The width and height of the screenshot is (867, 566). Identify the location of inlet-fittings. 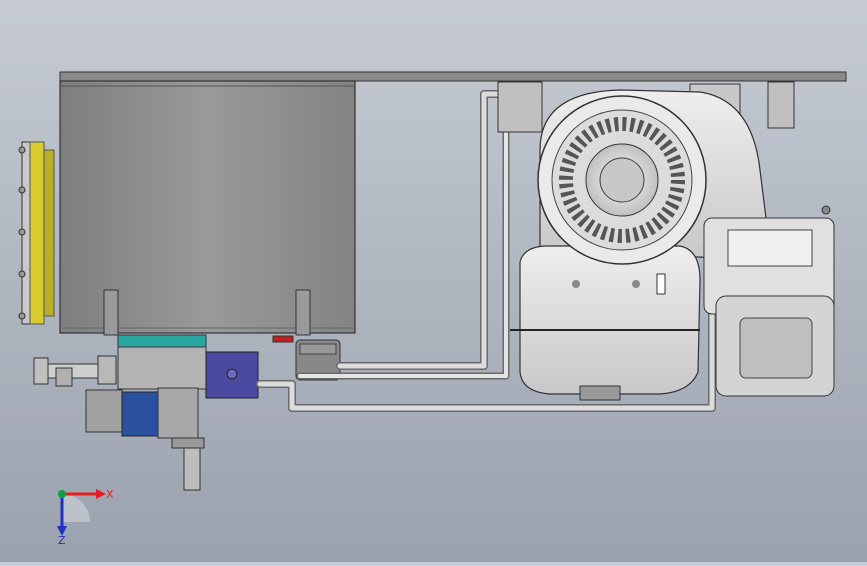
(75, 371).